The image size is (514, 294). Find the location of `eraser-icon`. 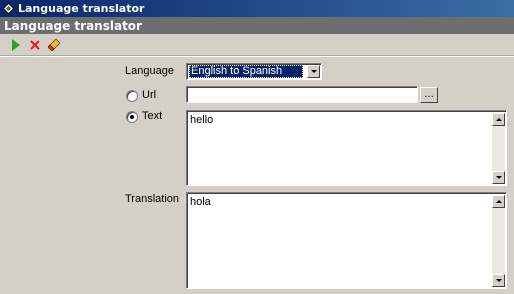

eraser-icon is located at coordinates (54, 44).